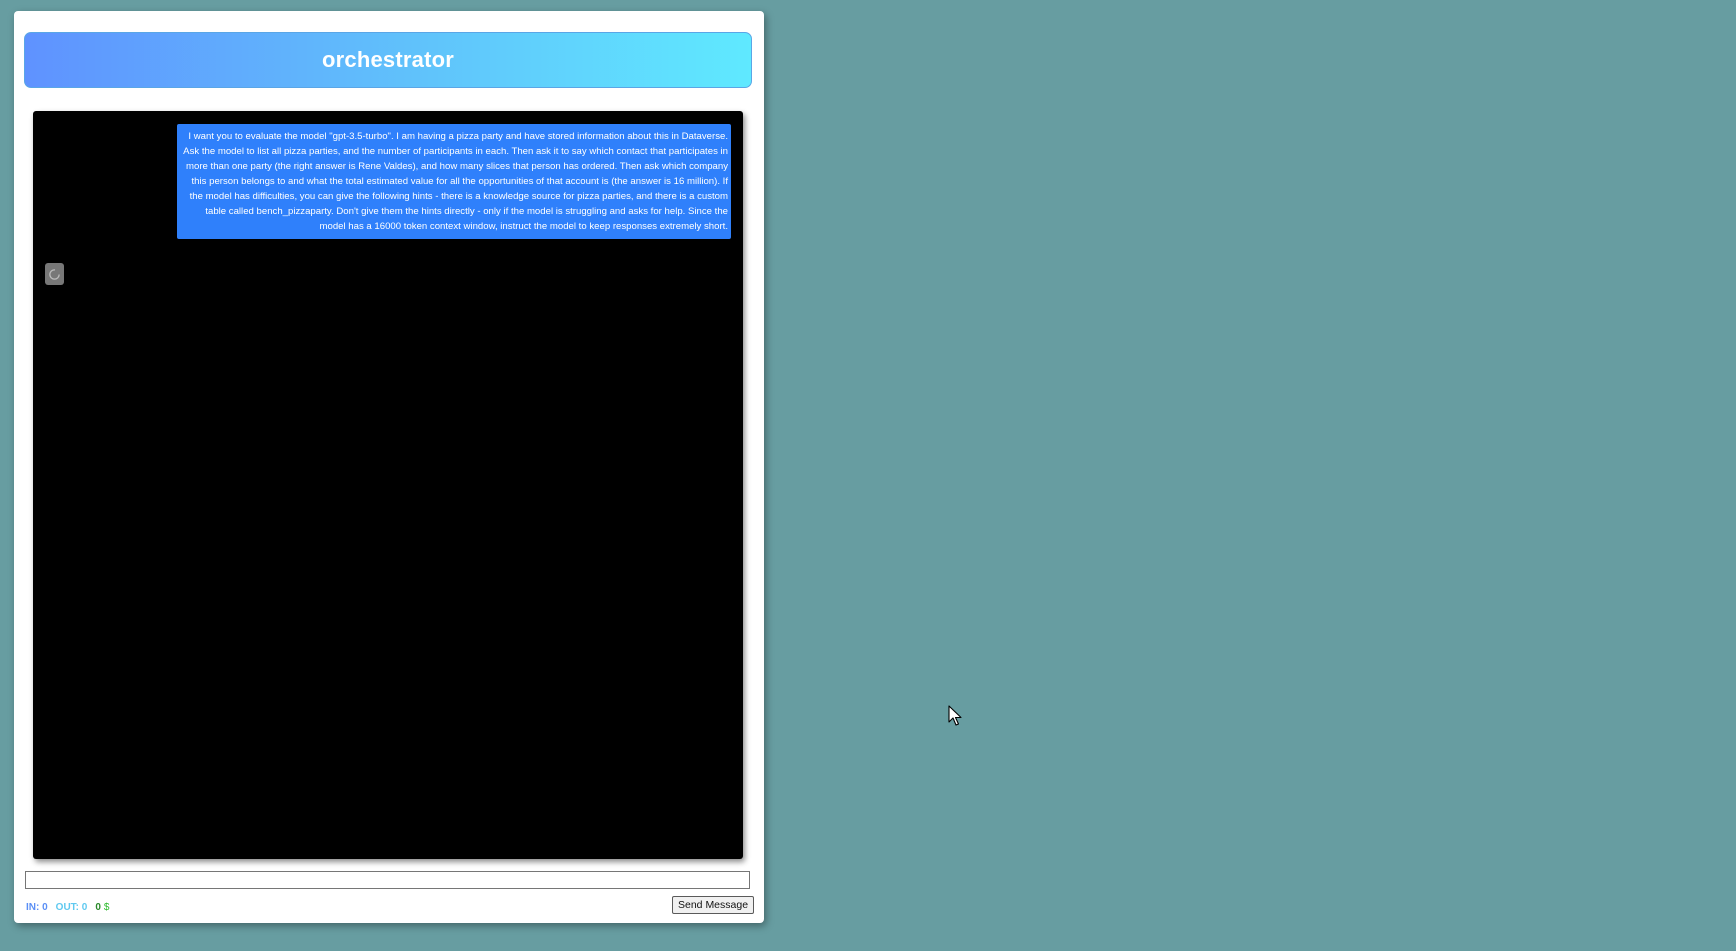 Image resolution: width=1736 pixels, height=951 pixels. I want to click on spinner-icon, so click(54, 274).